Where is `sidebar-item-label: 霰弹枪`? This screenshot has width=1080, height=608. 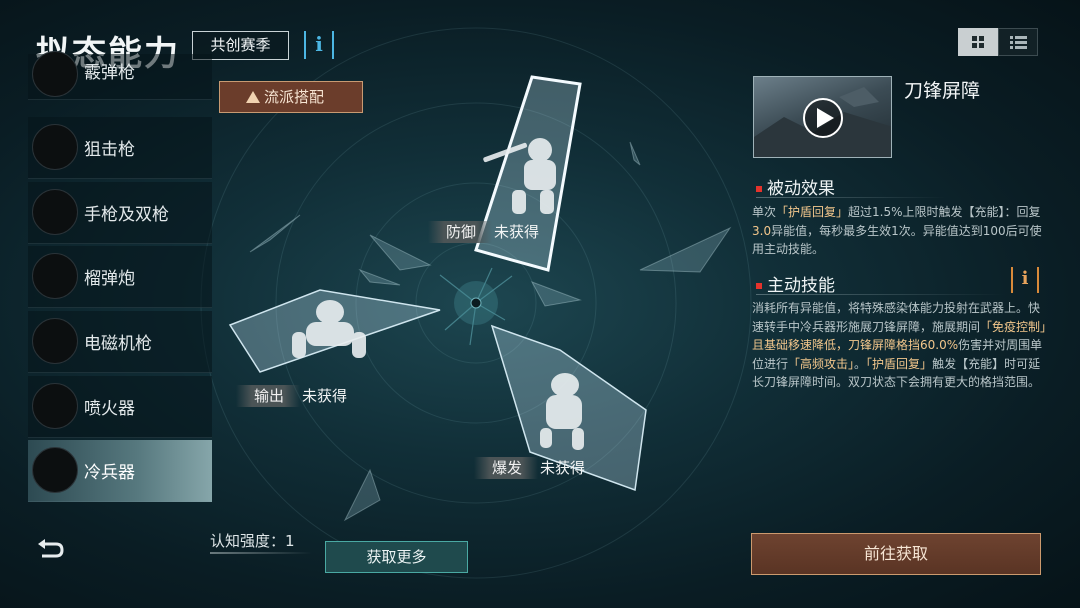
sidebar-item-label: 霰弹枪 is located at coordinates (109, 73).